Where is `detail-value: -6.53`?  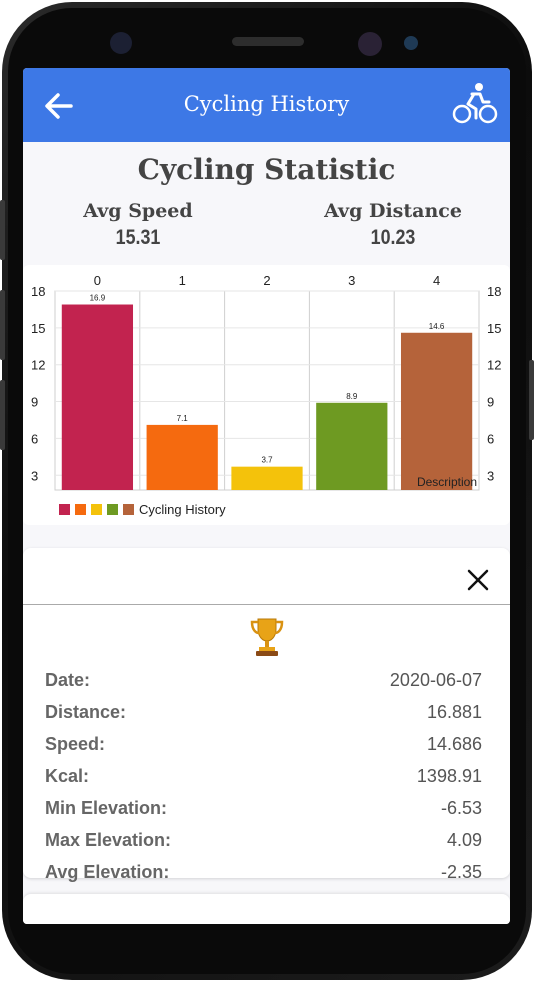 detail-value: -6.53 is located at coordinates (461, 808).